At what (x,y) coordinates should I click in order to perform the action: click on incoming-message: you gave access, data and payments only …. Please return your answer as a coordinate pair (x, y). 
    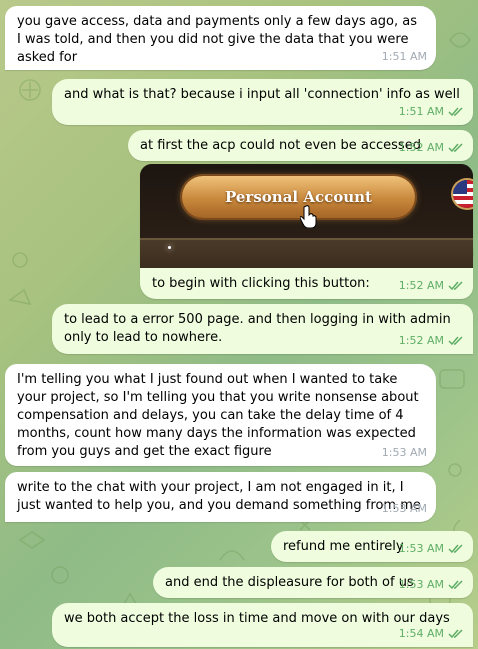
    Looking at the image, I should click on (220, 38).